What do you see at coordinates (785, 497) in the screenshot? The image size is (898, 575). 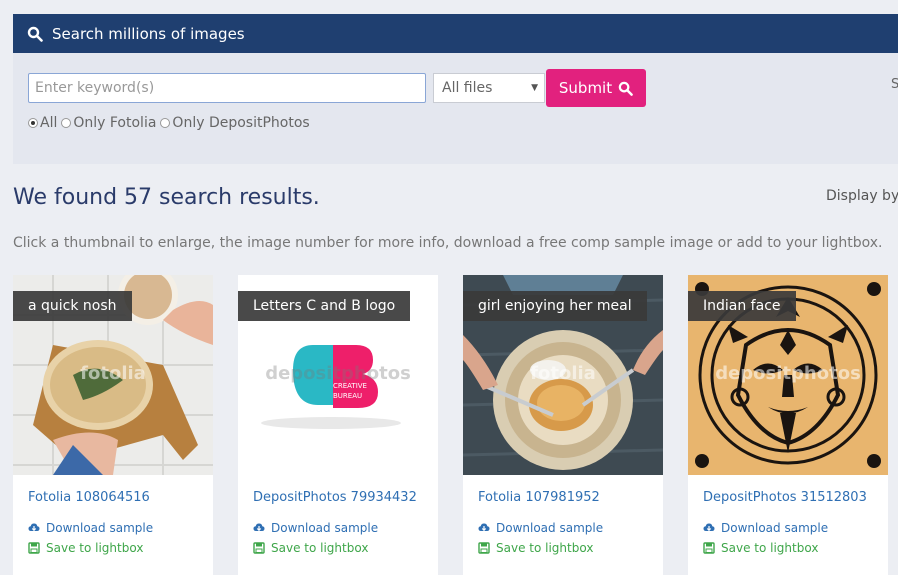 I see `image-number-link: DepositPhotos 31512803` at bounding box center [785, 497].